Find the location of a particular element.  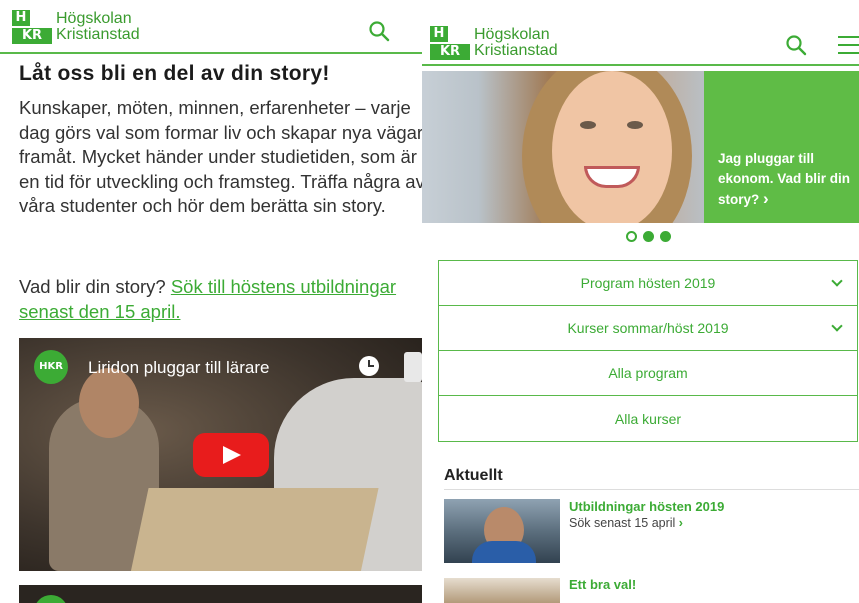

carousel-dots is located at coordinates (648, 236).